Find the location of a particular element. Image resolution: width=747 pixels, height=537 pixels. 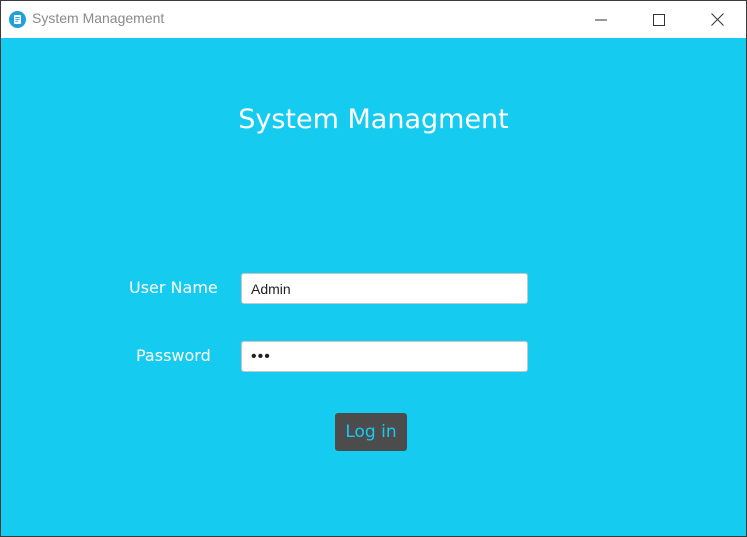

password-label: Password is located at coordinates (173, 355).